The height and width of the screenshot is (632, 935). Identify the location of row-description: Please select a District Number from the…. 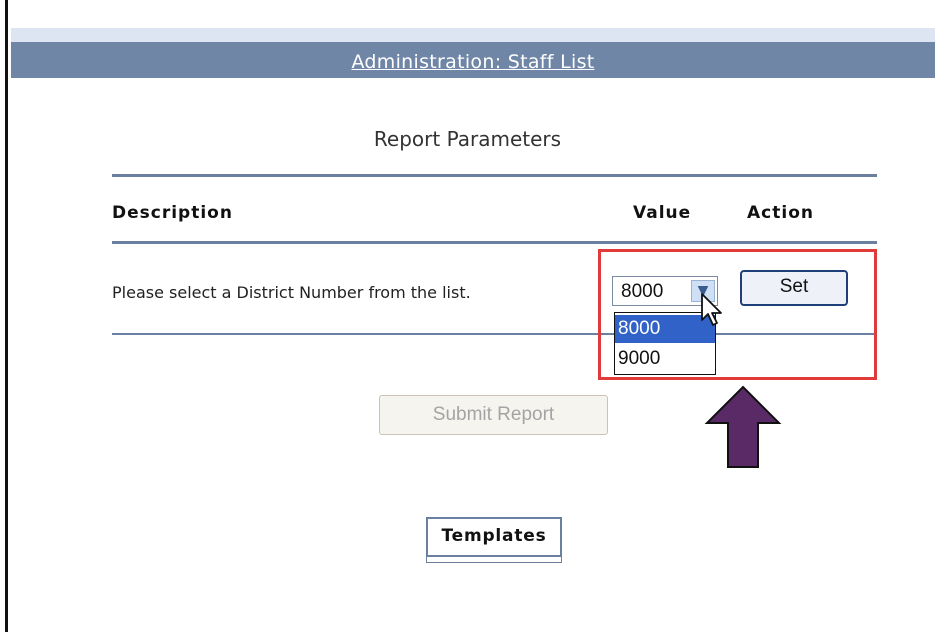
(291, 292).